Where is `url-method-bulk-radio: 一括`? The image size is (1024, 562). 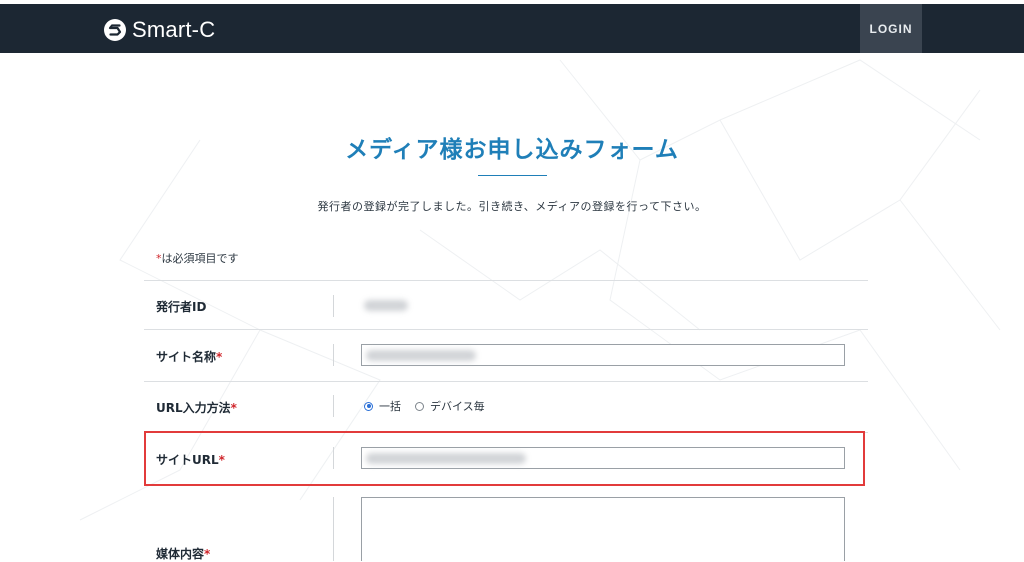
url-method-bulk-radio: 一括 is located at coordinates (382, 406).